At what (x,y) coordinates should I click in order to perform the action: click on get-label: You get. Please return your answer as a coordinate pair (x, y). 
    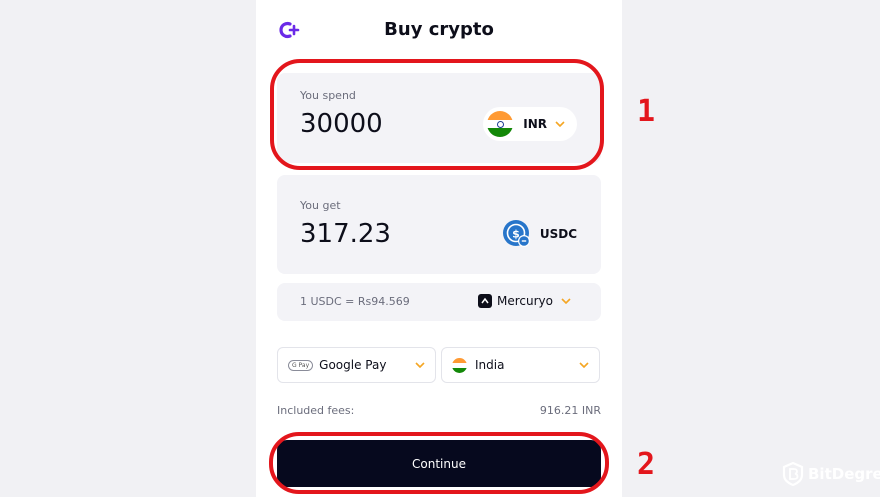
    Looking at the image, I should click on (320, 205).